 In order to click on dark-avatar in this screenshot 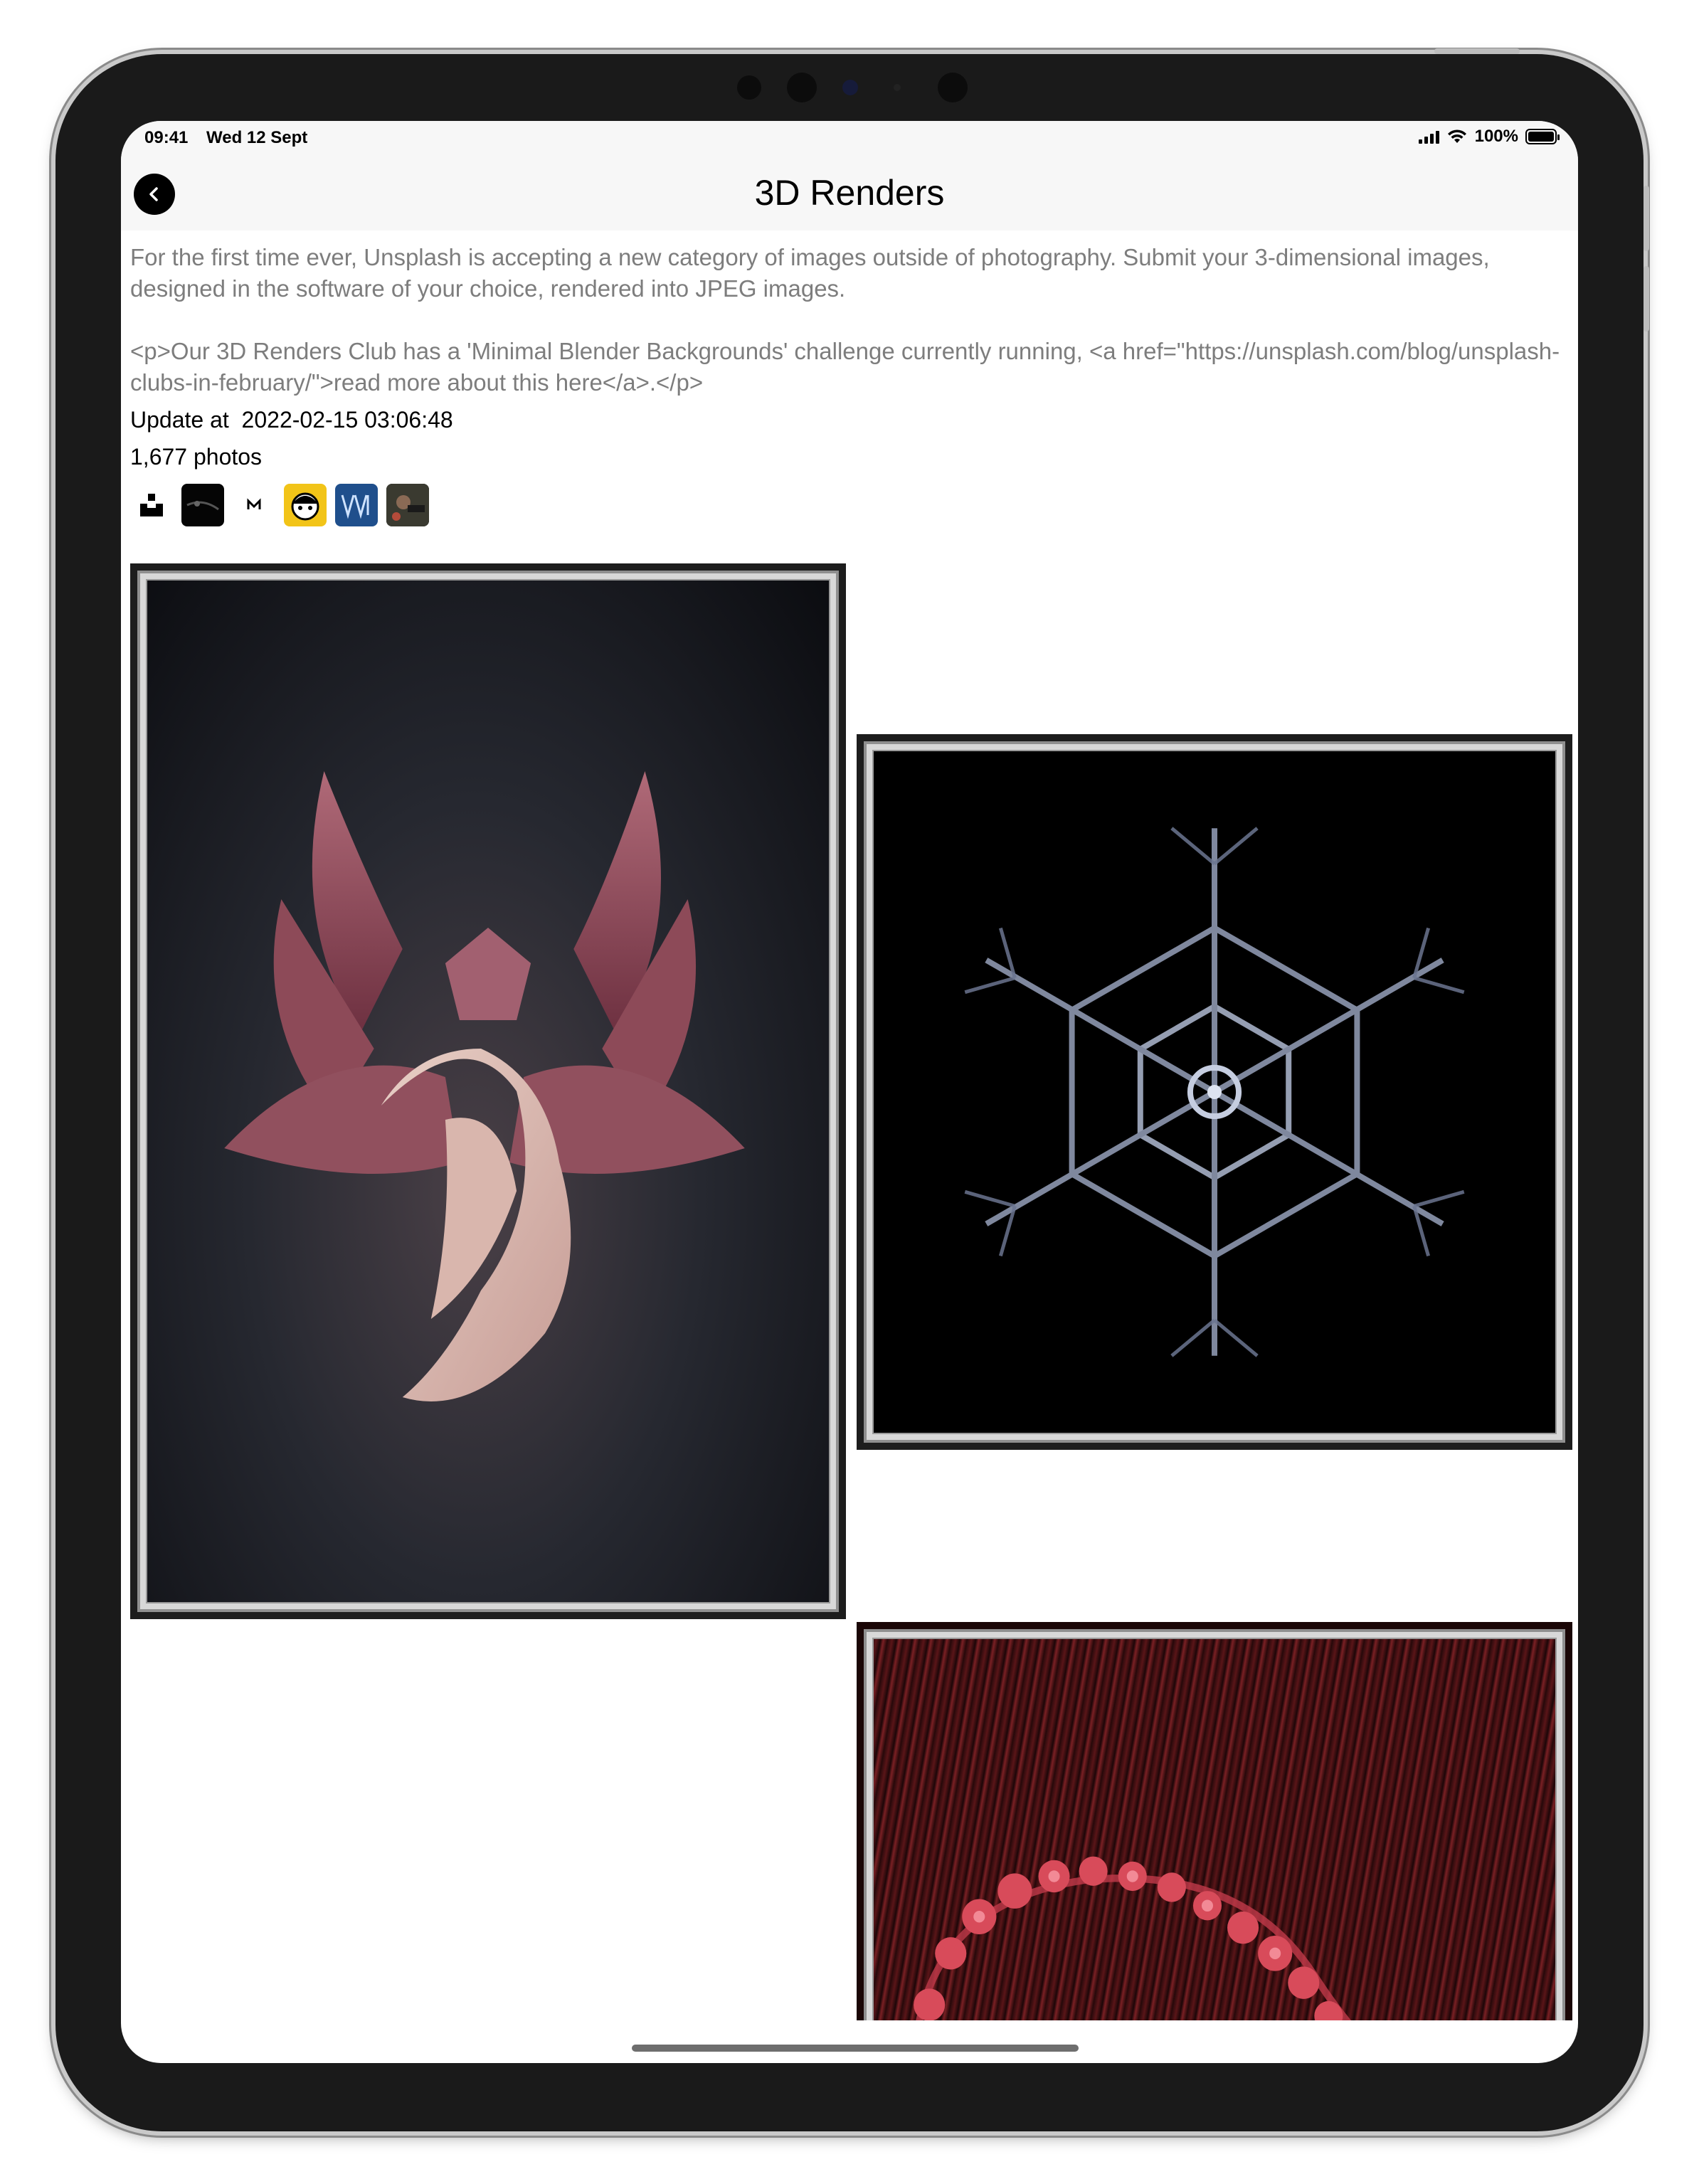, I will do `click(203, 505)`.